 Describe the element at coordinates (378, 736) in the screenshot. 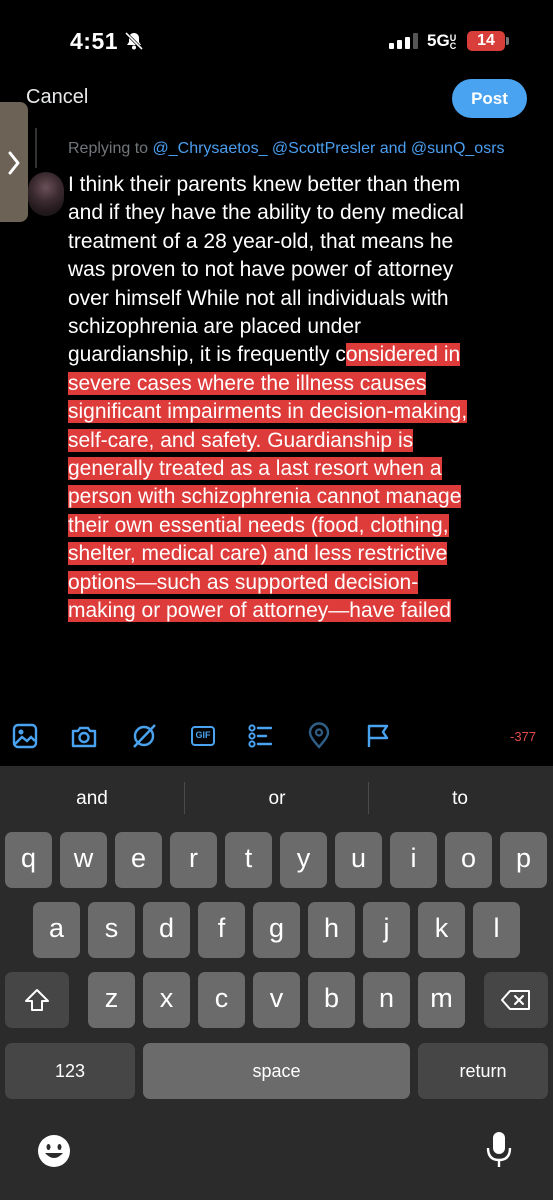

I see `flag-icon` at that location.